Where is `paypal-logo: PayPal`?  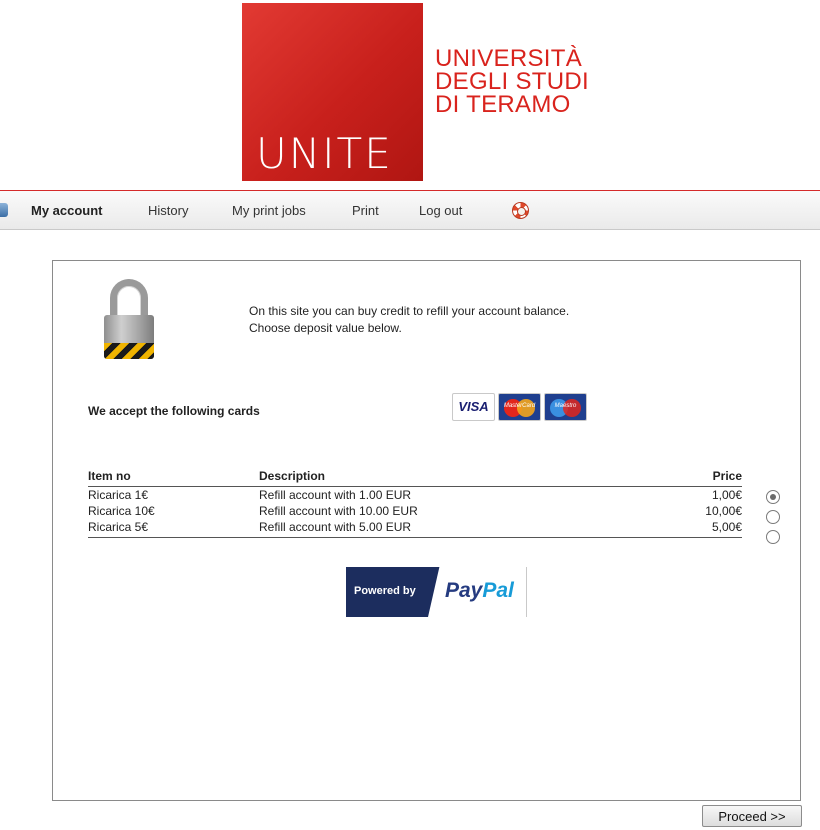 paypal-logo: PayPal is located at coordinates (479, 591).